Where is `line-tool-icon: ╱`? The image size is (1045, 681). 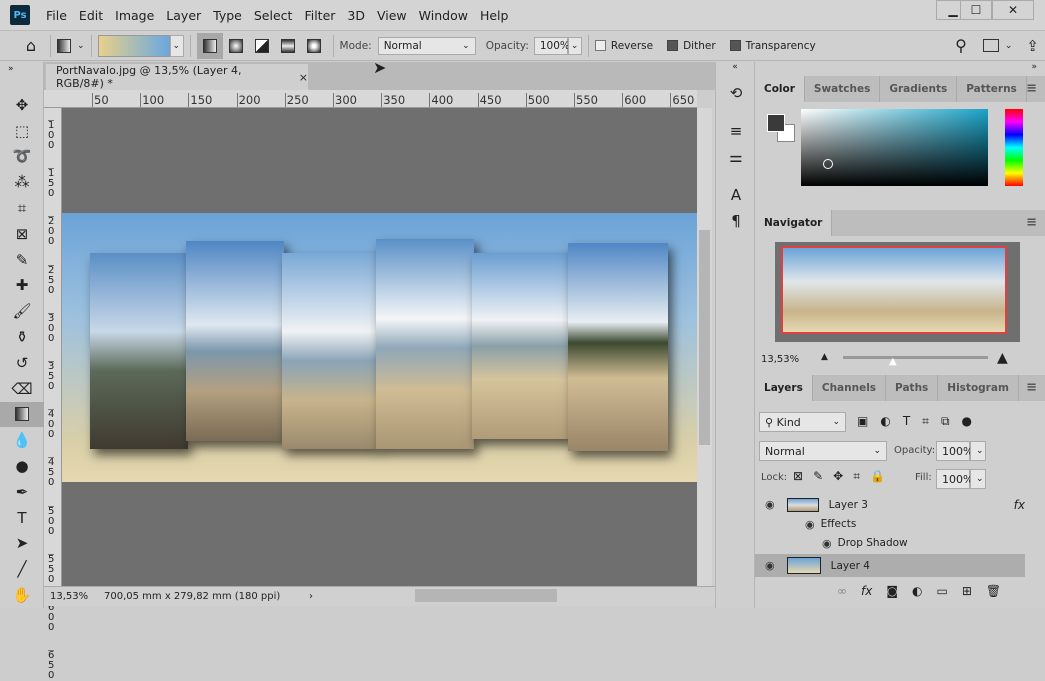 line-tool-icon: ╱ is located at coordinates (22, 569).